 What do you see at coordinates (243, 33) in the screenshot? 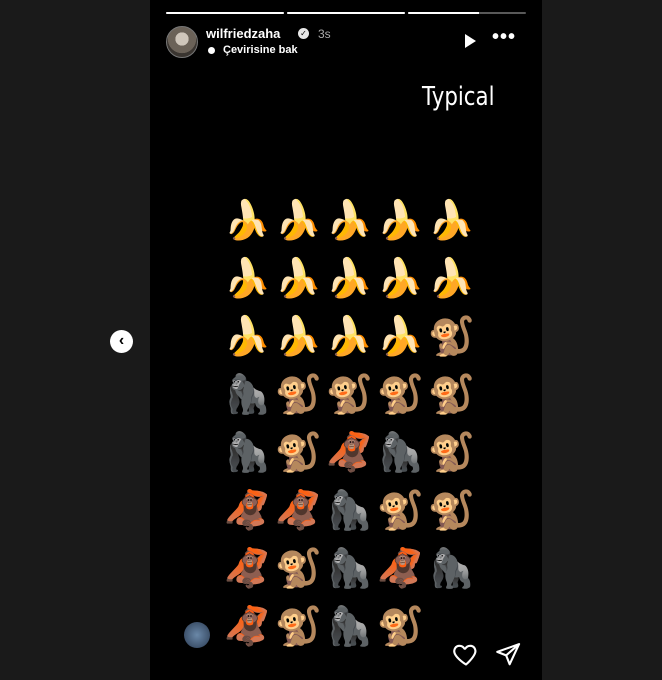
I see `username: wilfriedzaha` at bounding box center [243, 33].